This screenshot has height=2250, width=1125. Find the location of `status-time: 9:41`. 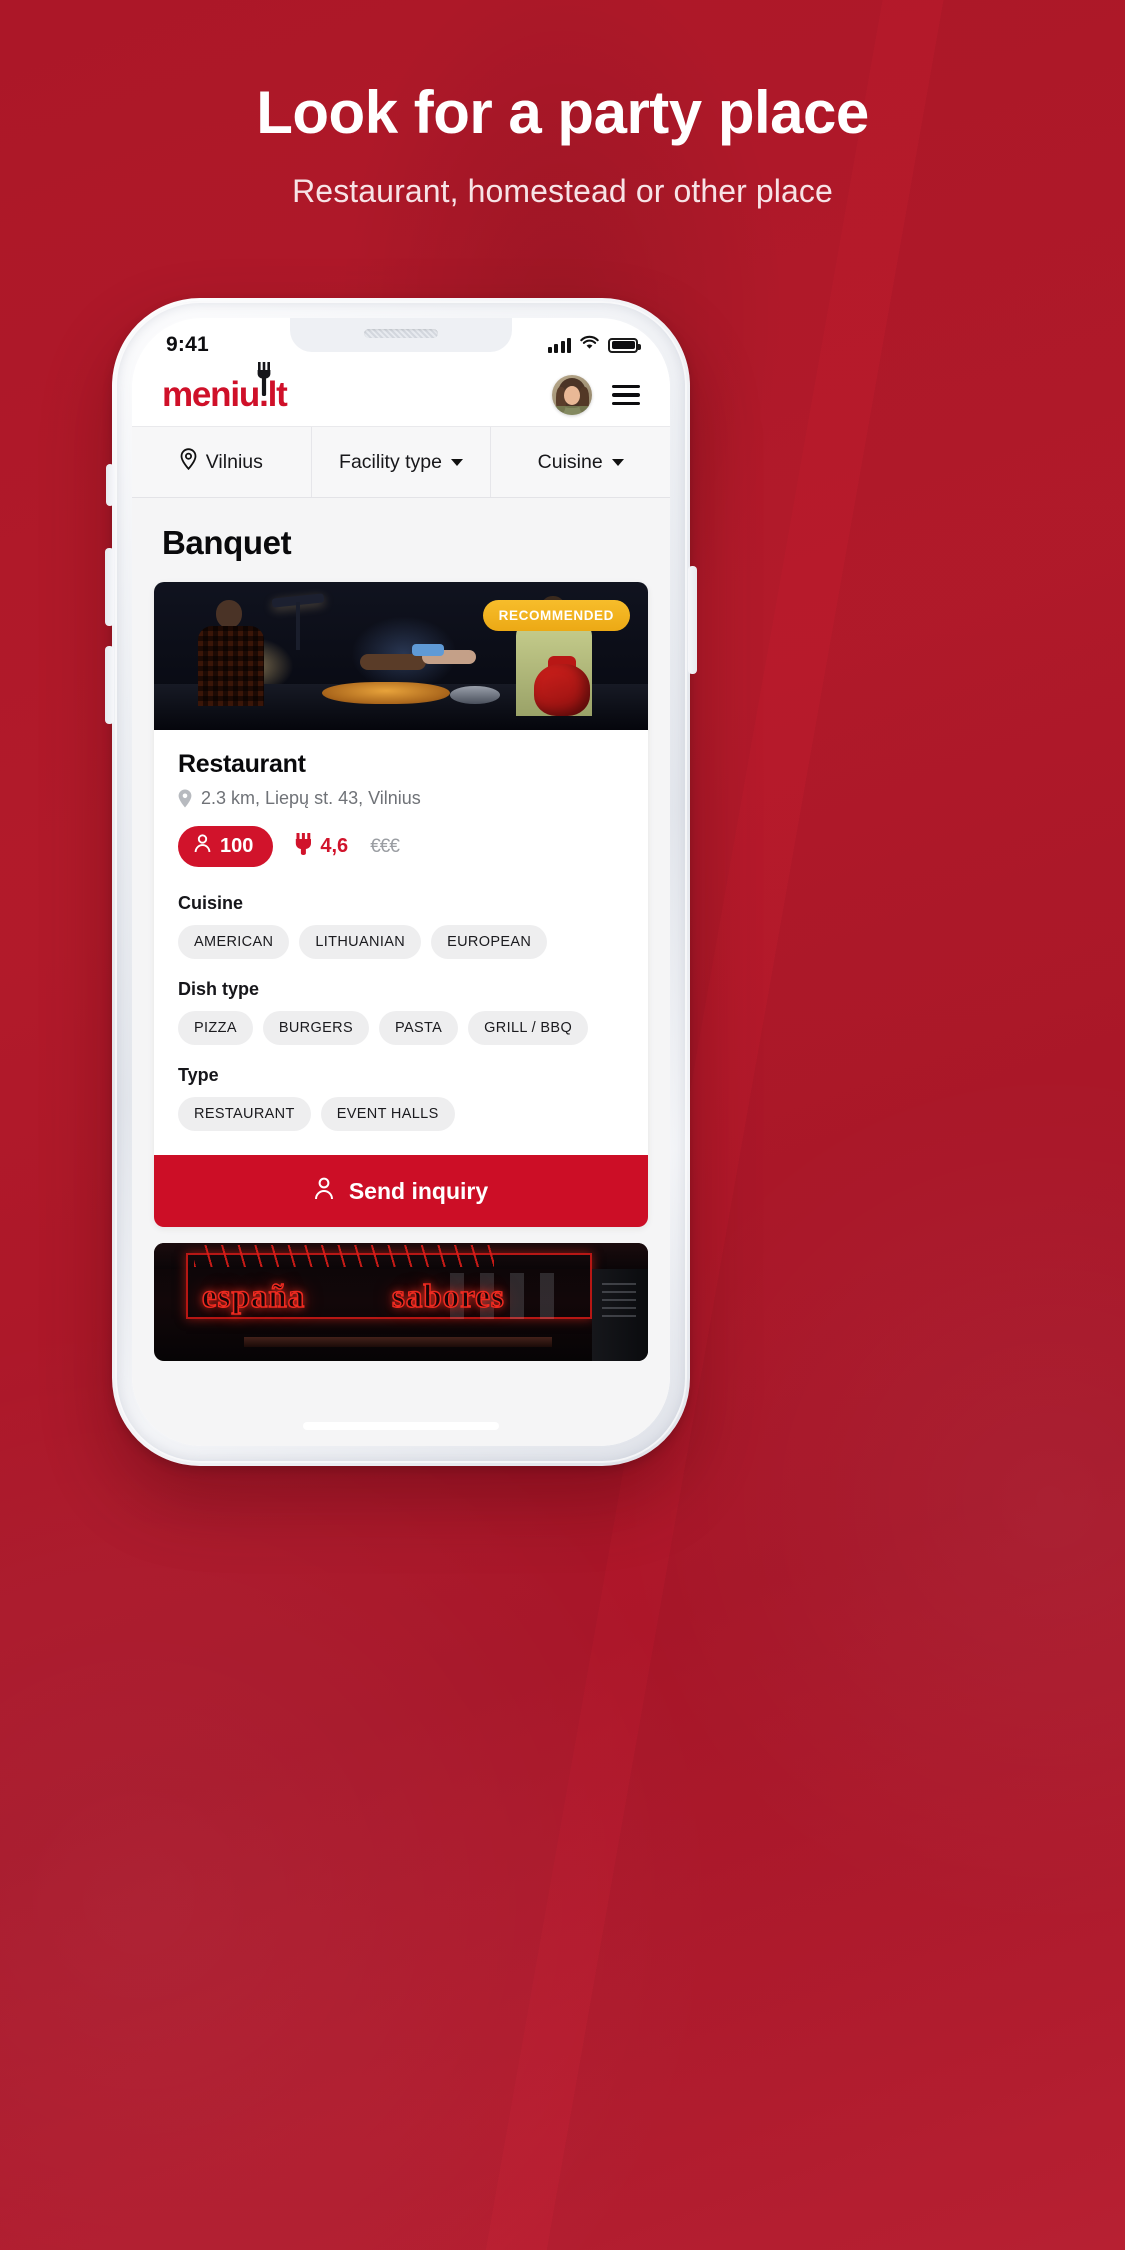

status-time: 9:41 is located at coordinates (187, 344).